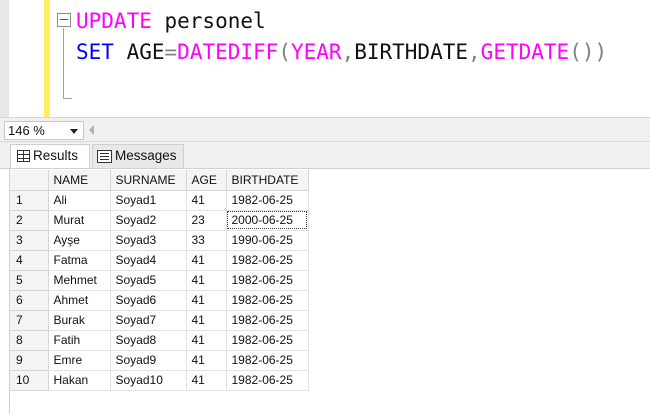 Image resolution: width=650 pixels, height=414 pixels. What do you see at coordinates (267, 220) in the screenshot?
I see `cell-birthdate-selected: 2000-06-25` at bounding box center [267, 220].